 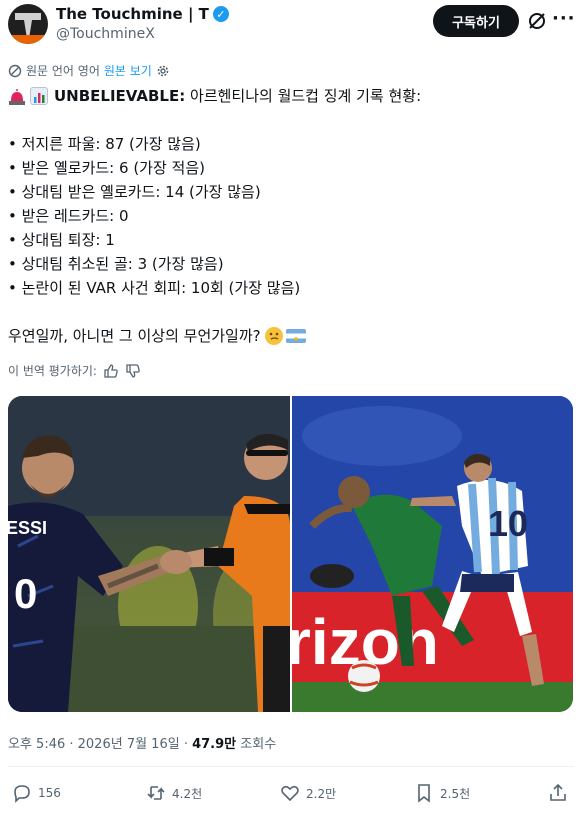 I want to click on verified-badge-icon: ✓, so click(x=220, y=14).